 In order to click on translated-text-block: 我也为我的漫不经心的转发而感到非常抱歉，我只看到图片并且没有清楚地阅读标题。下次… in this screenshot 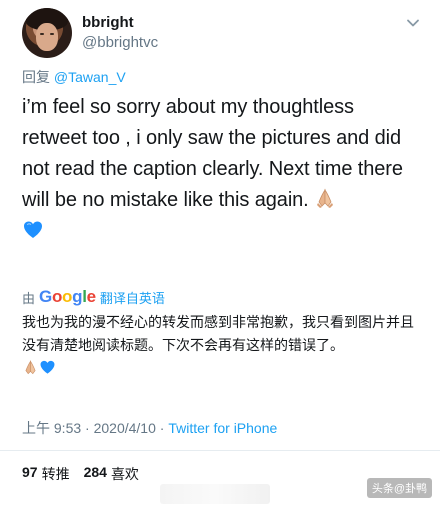, I will do `click(222, 345)`.